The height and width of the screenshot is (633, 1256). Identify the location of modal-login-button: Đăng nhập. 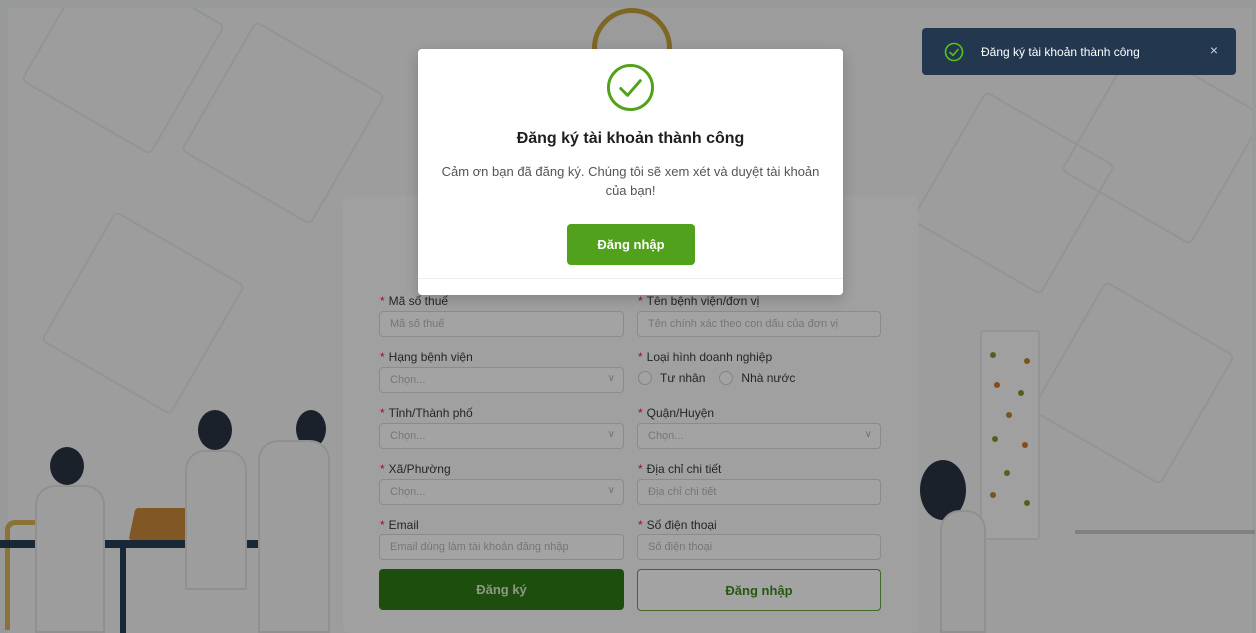
(631, 244).